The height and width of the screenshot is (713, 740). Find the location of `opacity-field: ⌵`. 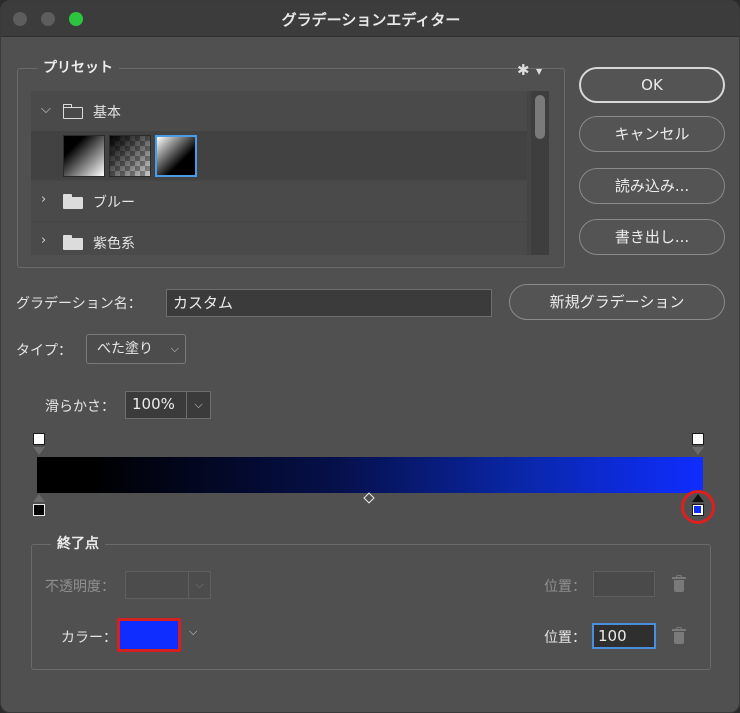

opacity-field: ⌵ is located at coordinates (168, 585).